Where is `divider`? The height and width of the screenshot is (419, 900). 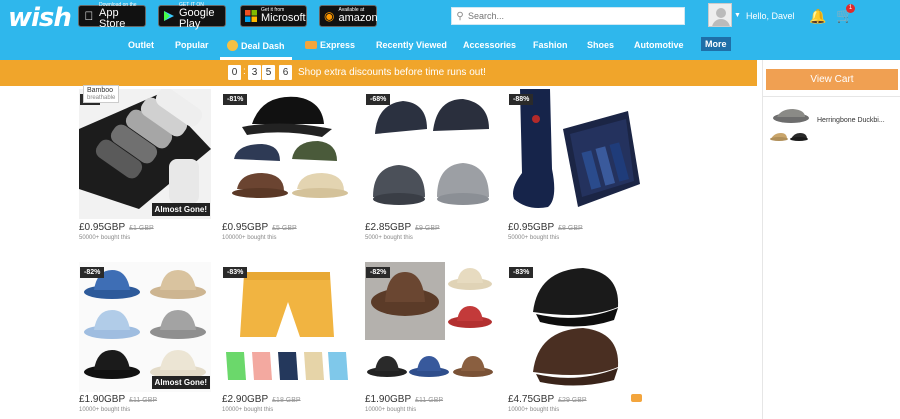 divider is located at coordinates (831, 96).